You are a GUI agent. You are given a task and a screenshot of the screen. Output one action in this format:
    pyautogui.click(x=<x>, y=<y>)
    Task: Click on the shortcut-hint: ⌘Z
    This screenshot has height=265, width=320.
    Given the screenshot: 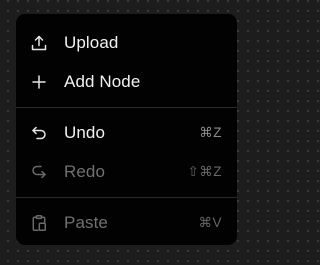 What is the action you would take?
    pyautogui.click(x=210, y=132)
    